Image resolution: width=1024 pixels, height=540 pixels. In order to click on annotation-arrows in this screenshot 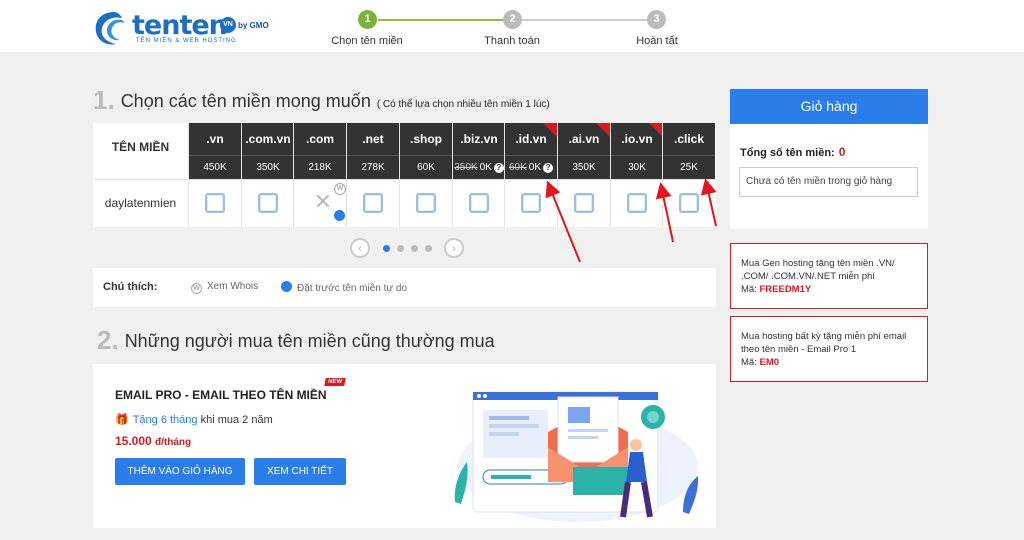, I will do `click(631, 220)`.